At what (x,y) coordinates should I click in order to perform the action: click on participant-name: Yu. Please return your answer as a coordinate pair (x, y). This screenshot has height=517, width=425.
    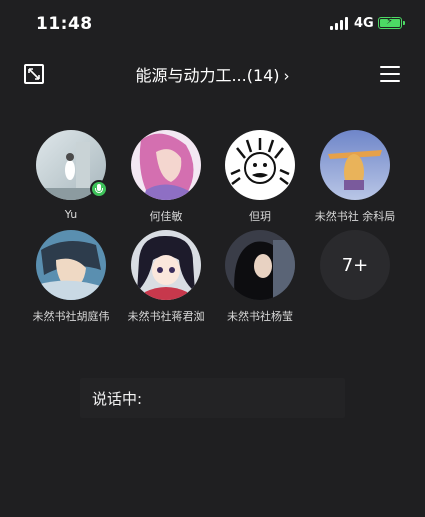
    Looking at the image, I should click on (71, 214).